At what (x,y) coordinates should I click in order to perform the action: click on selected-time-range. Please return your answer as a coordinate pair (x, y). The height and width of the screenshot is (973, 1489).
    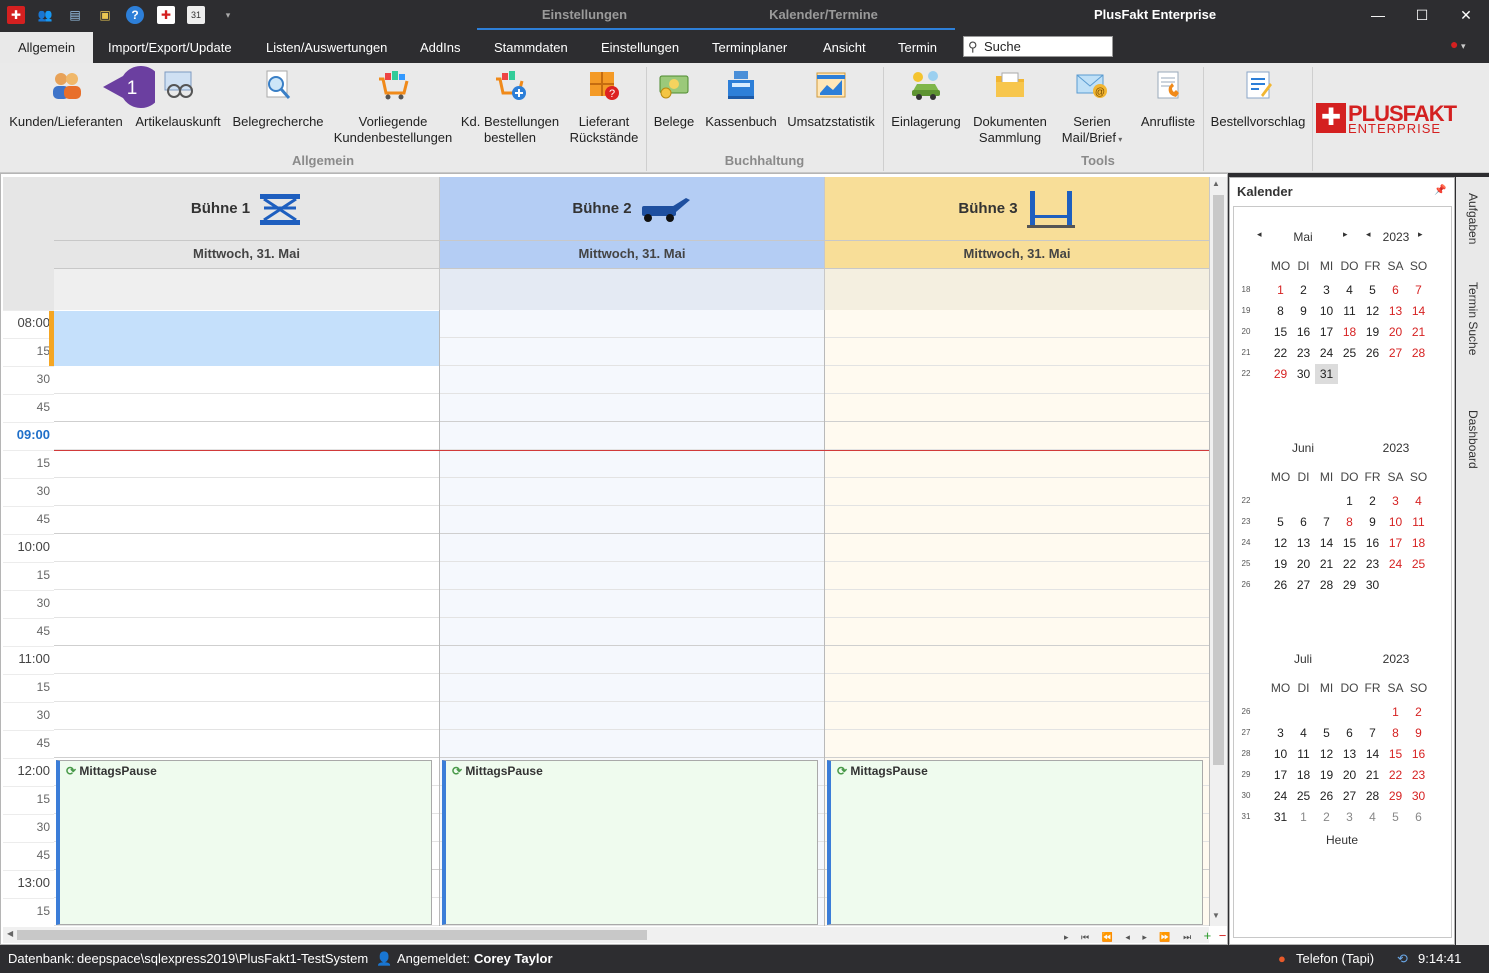
    Looking at the image, I should click on (246, 338).